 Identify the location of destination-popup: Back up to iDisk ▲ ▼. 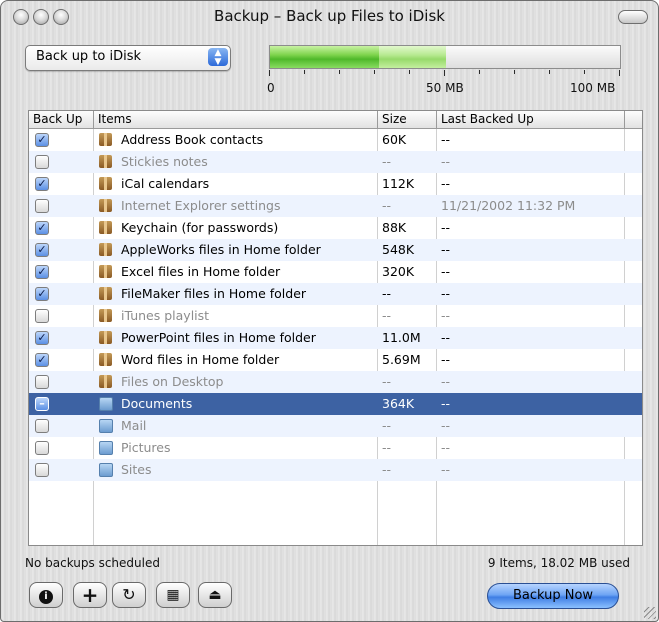
(128, 58).